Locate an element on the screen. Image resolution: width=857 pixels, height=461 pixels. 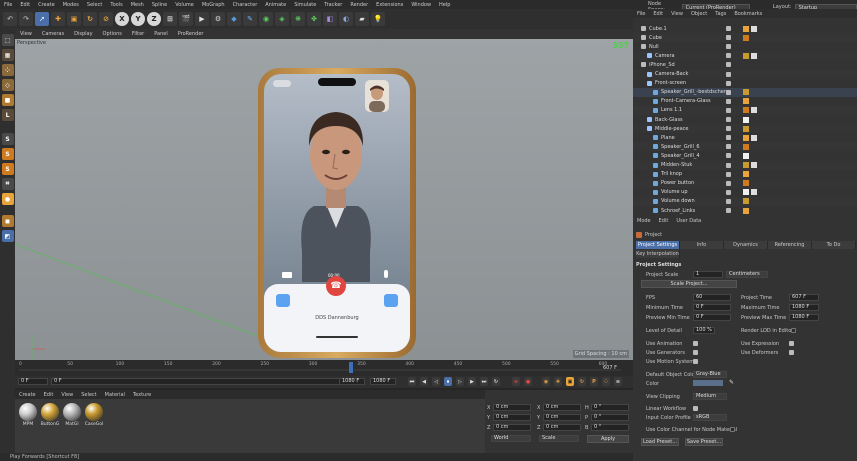
redo-icon: ↷ is located at coordinates (26, 19).